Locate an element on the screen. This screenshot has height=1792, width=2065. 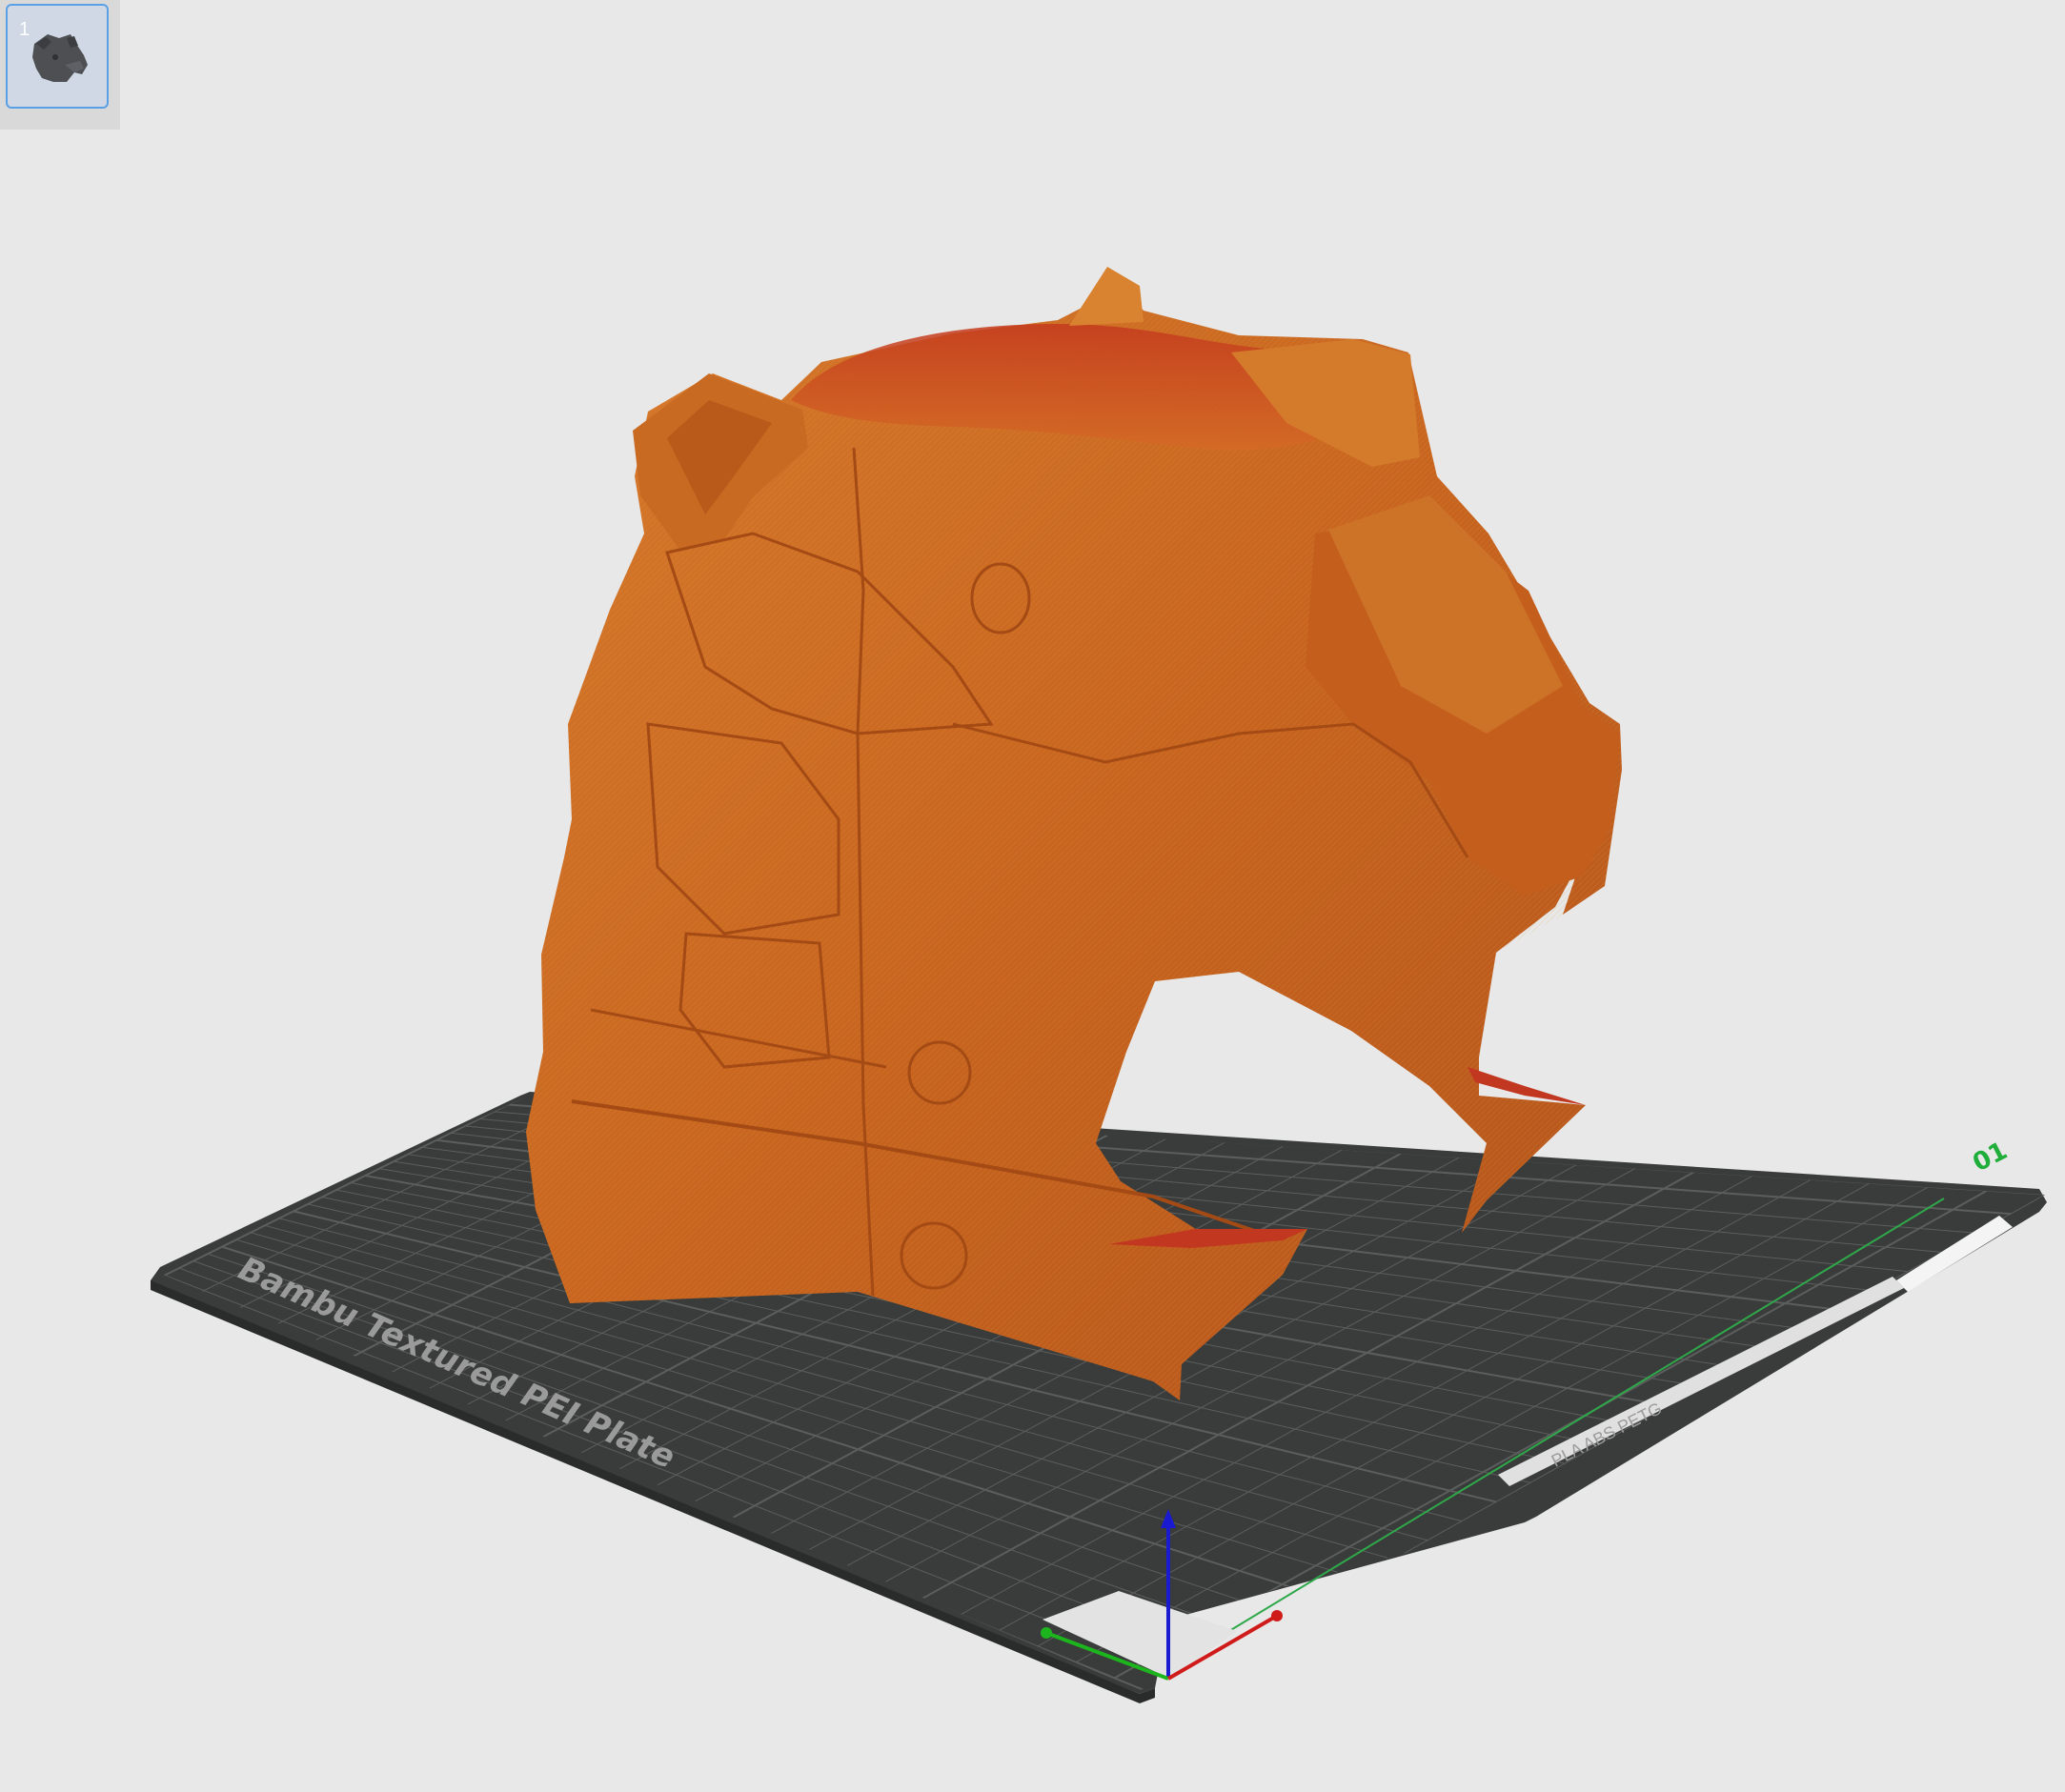
plate-number-label: 1 is located at coordinates (24, 29).